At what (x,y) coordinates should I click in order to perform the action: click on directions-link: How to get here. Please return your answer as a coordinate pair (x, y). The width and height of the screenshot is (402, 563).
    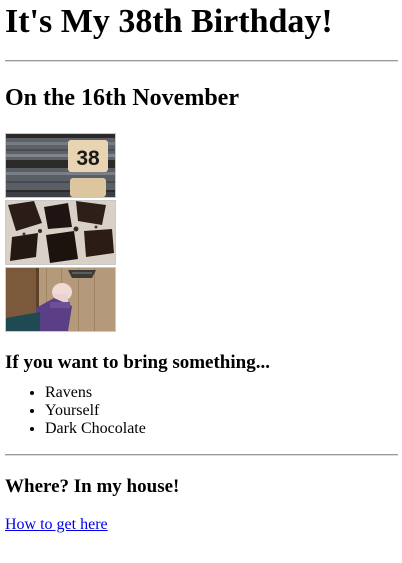
    Looking at the image, I should click on (56, 525).